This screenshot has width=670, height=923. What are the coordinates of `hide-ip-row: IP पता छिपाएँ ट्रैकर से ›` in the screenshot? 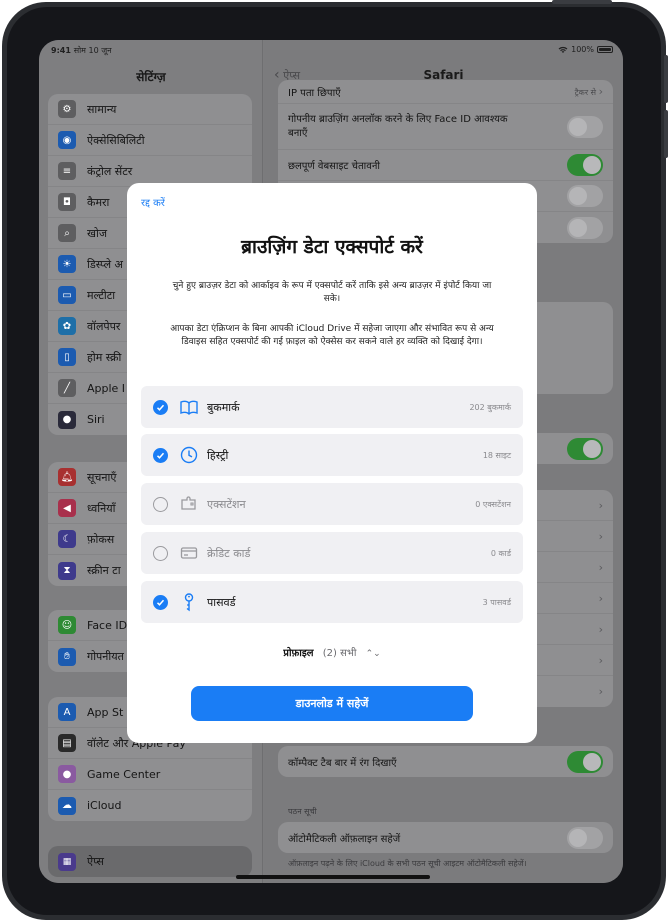 It's located at (445, 92).